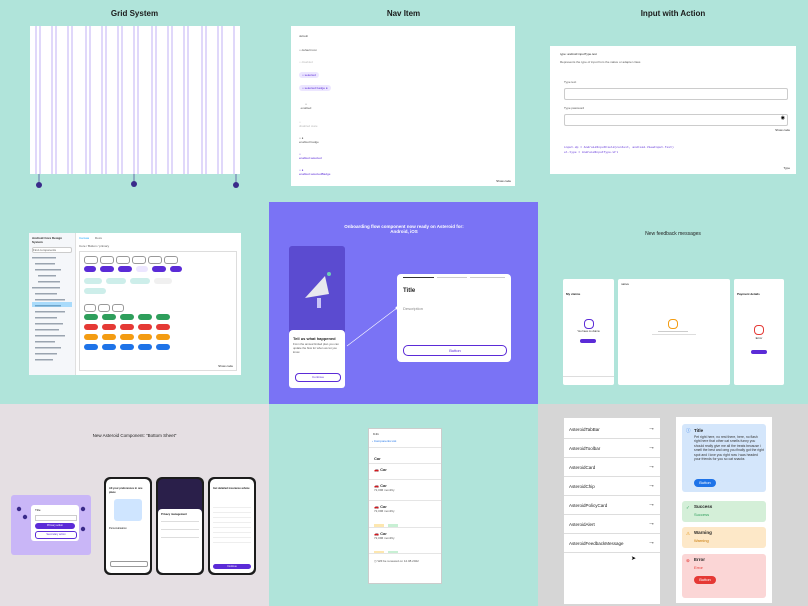  What do you see at coordinates (318, 377) in the screenshot?
I see `onboarding-continue-button: Continue` at bounding box center [318, 377].